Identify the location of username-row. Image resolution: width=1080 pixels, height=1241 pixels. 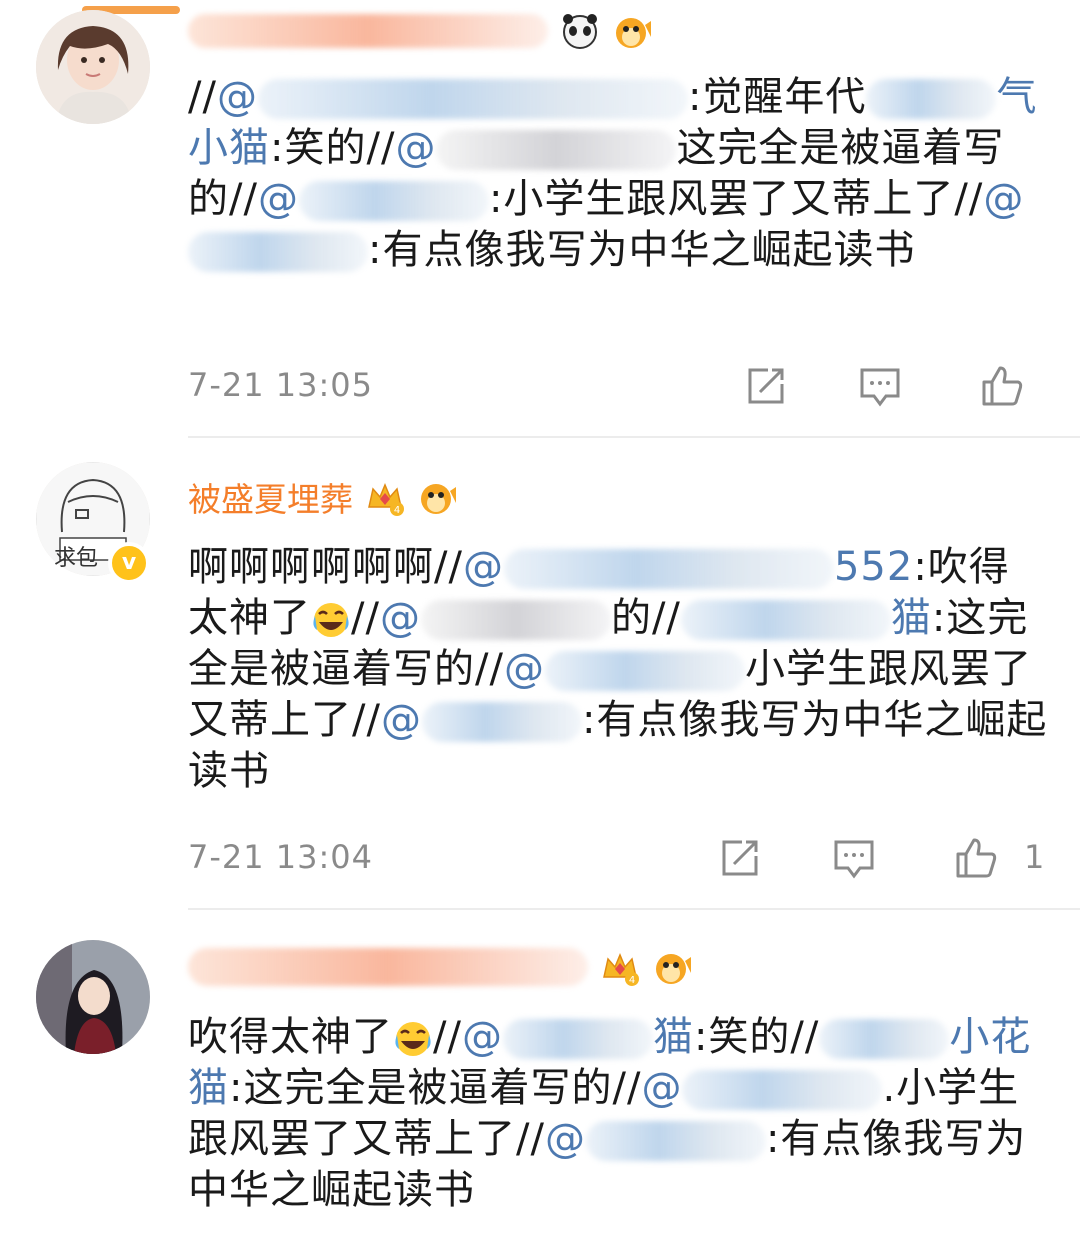
(420, 31).